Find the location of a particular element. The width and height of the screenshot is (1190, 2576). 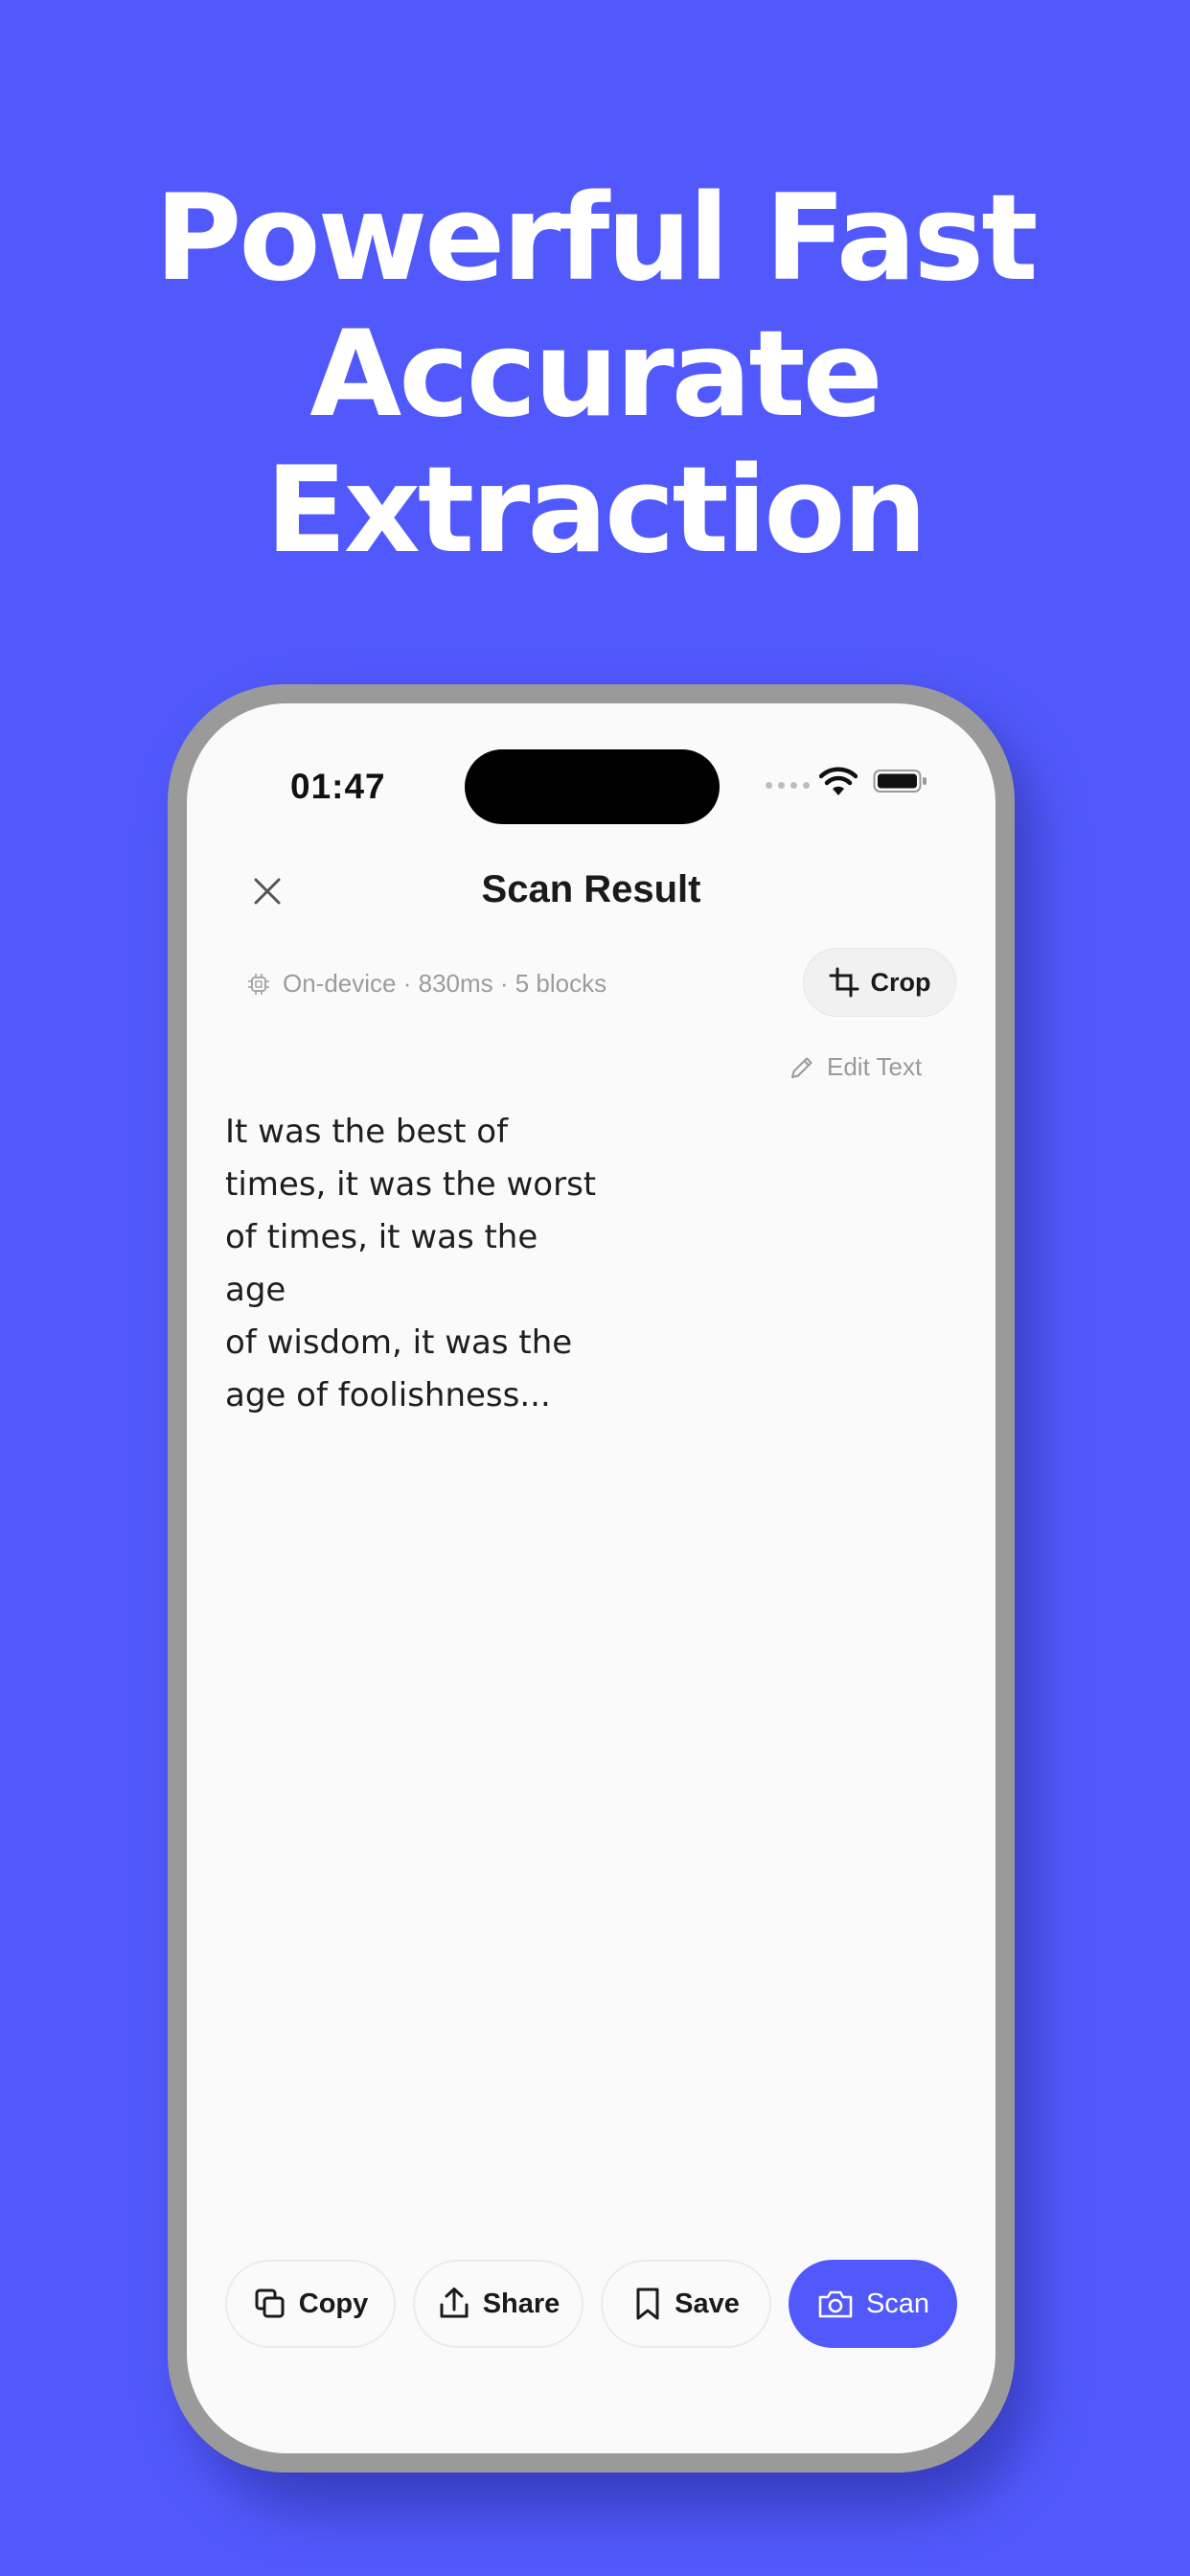

action-bar: Copy Share Save Scan is located at coordinates (591, 2304).